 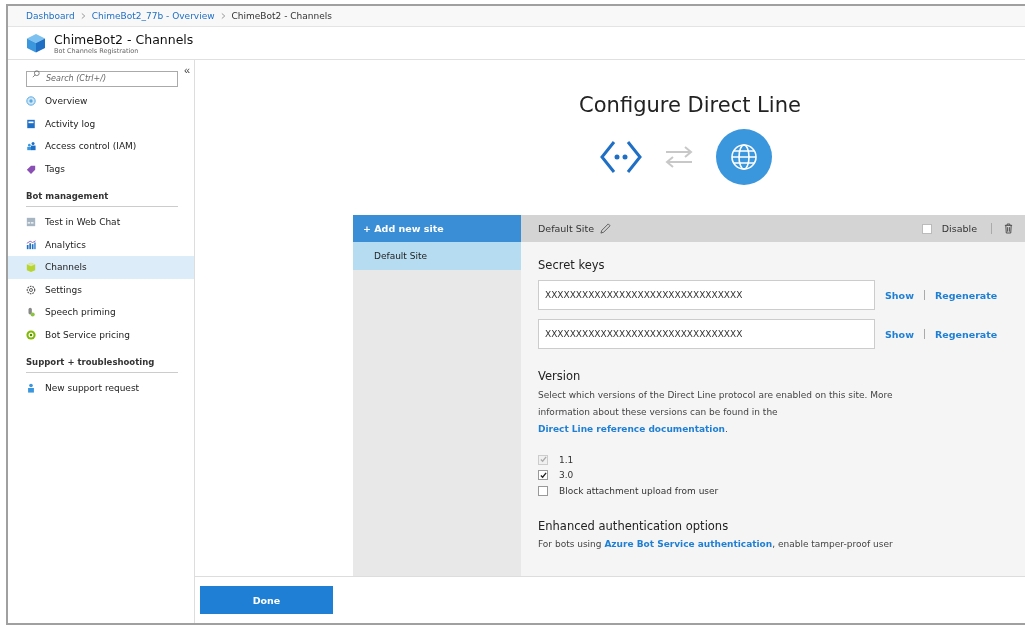 I want to click on swap-arrows-icon, so click(x=679, y=157).